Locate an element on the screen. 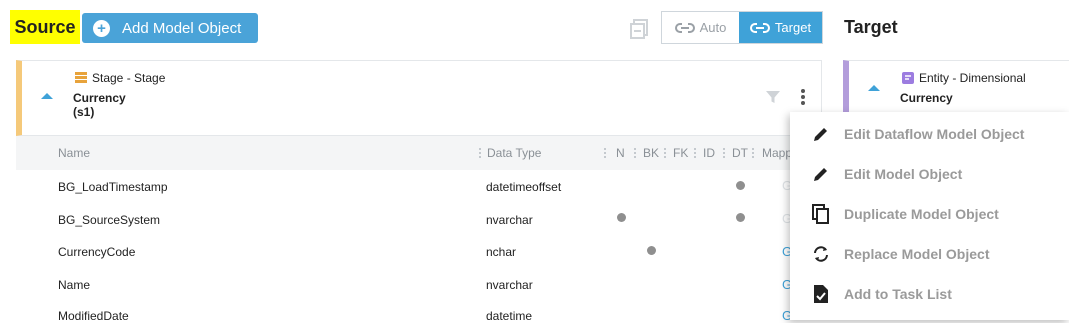  row-name: BG_SourceSystem is located at coordinates (109, 220).